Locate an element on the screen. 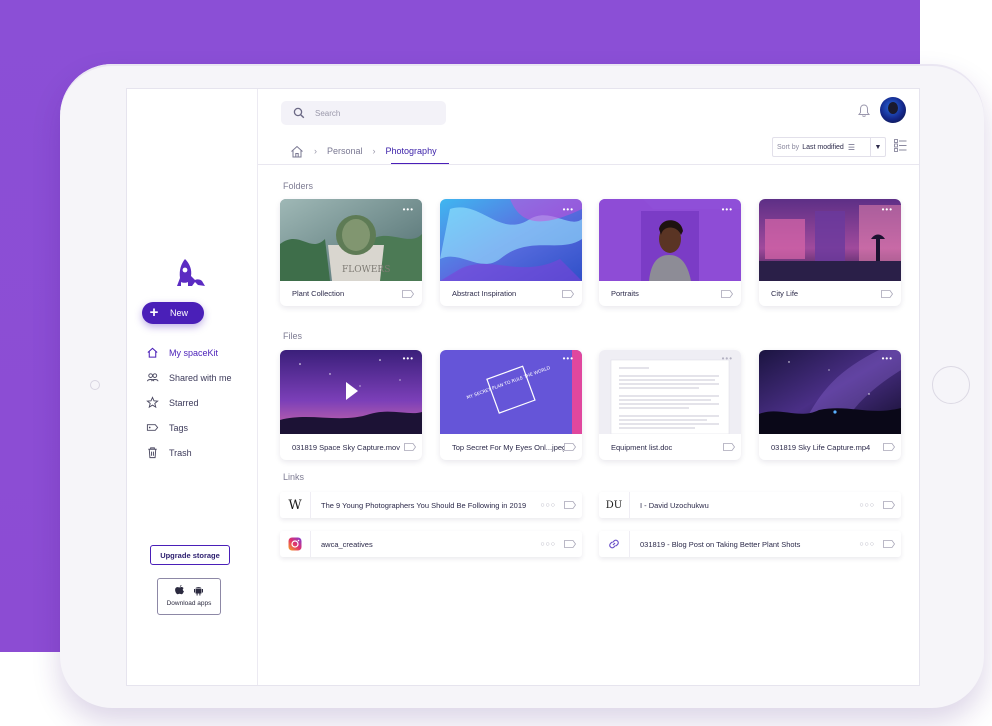 This screenshot has width=992, height=726. folder-card: ••• Portraits is located at coordinates (670, 252).